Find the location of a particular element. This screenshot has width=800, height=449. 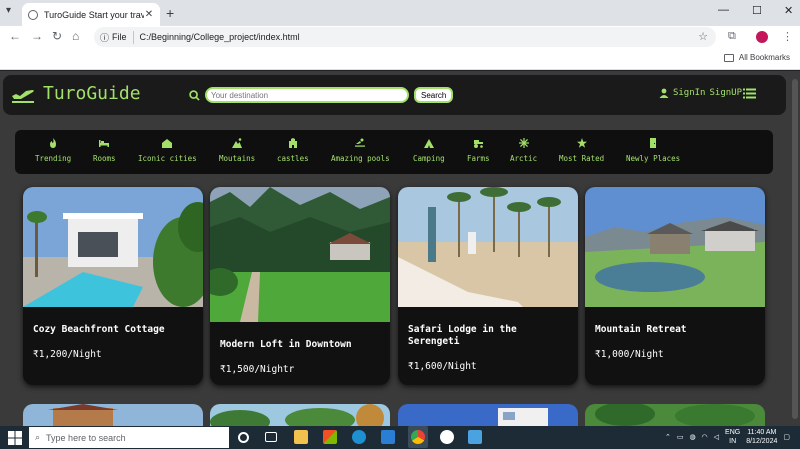

listing-card: Mountain Retreat ₹1,000/Night is located at coordinates (675, 286).